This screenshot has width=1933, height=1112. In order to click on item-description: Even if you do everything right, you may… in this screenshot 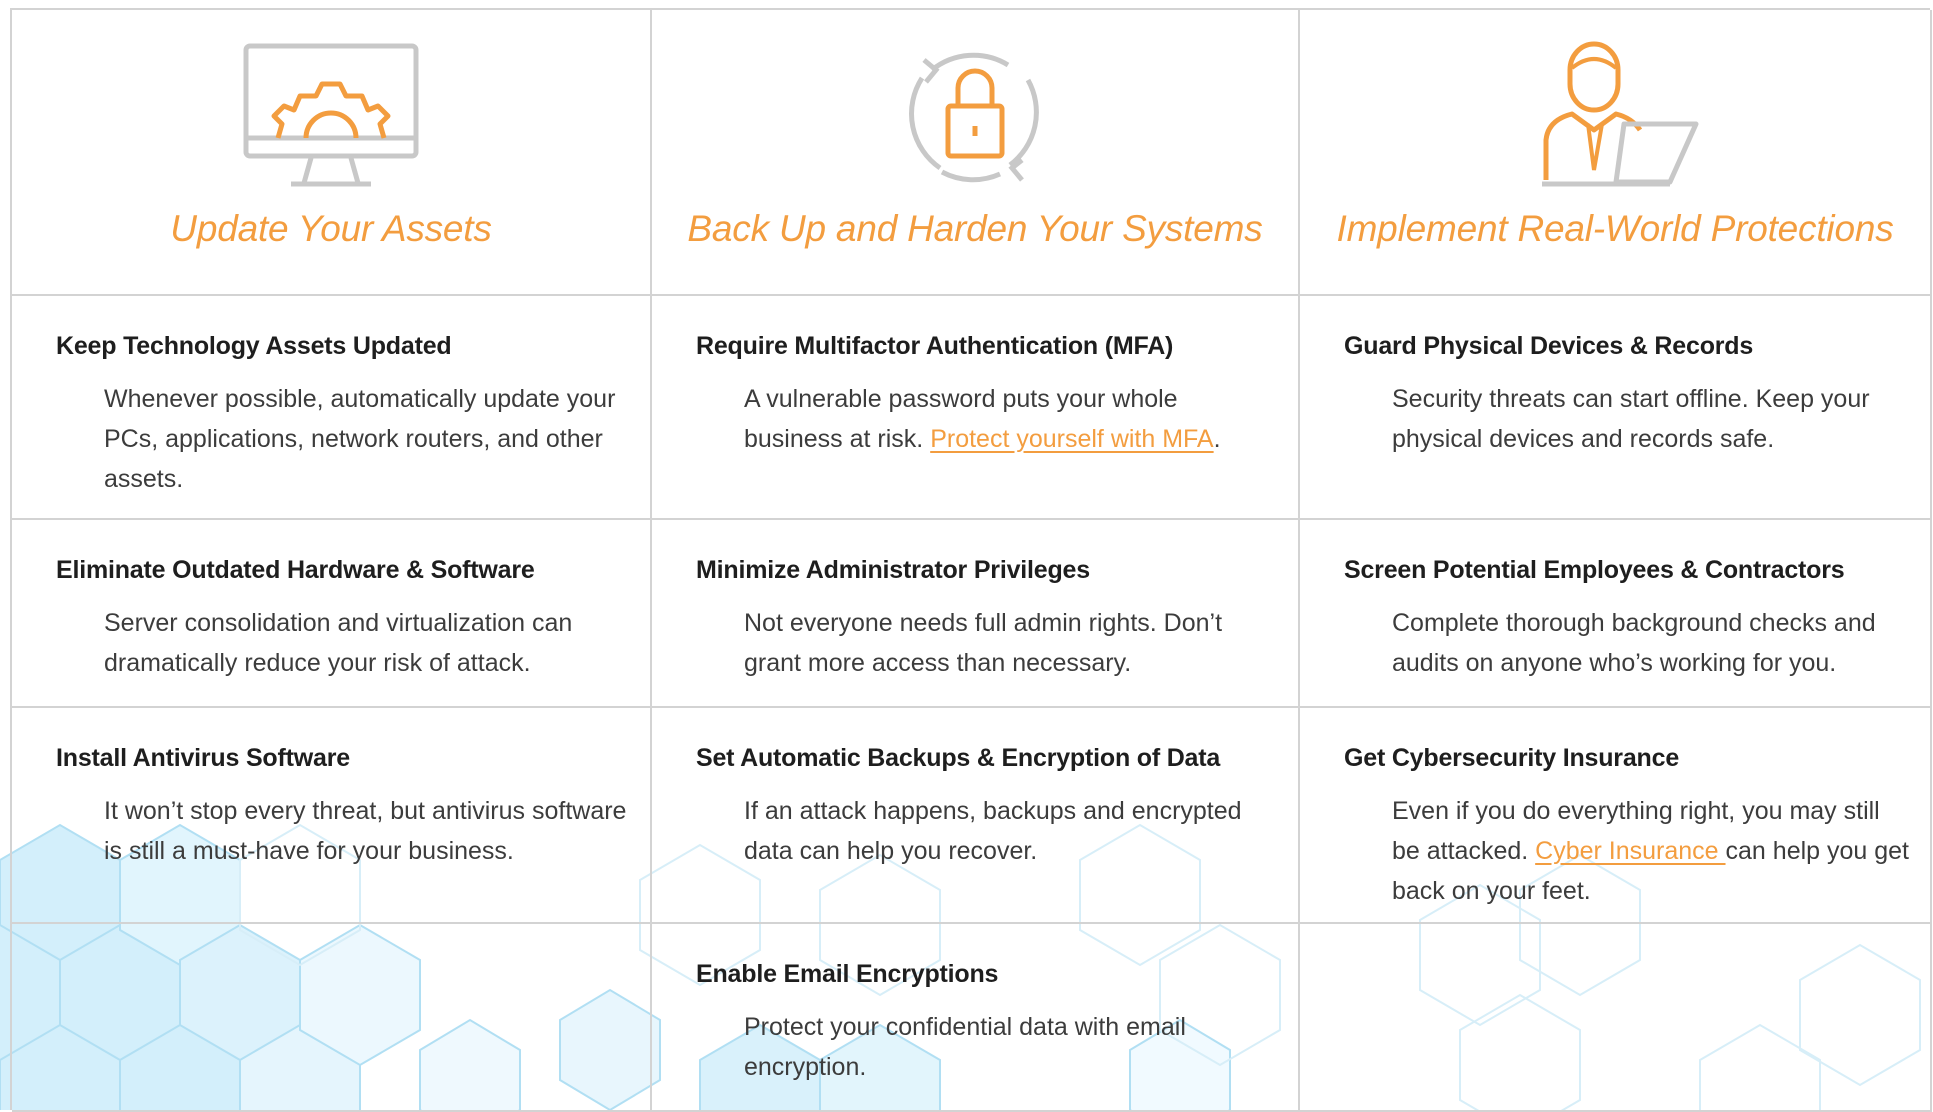, I will do `click(1651, 851)`.